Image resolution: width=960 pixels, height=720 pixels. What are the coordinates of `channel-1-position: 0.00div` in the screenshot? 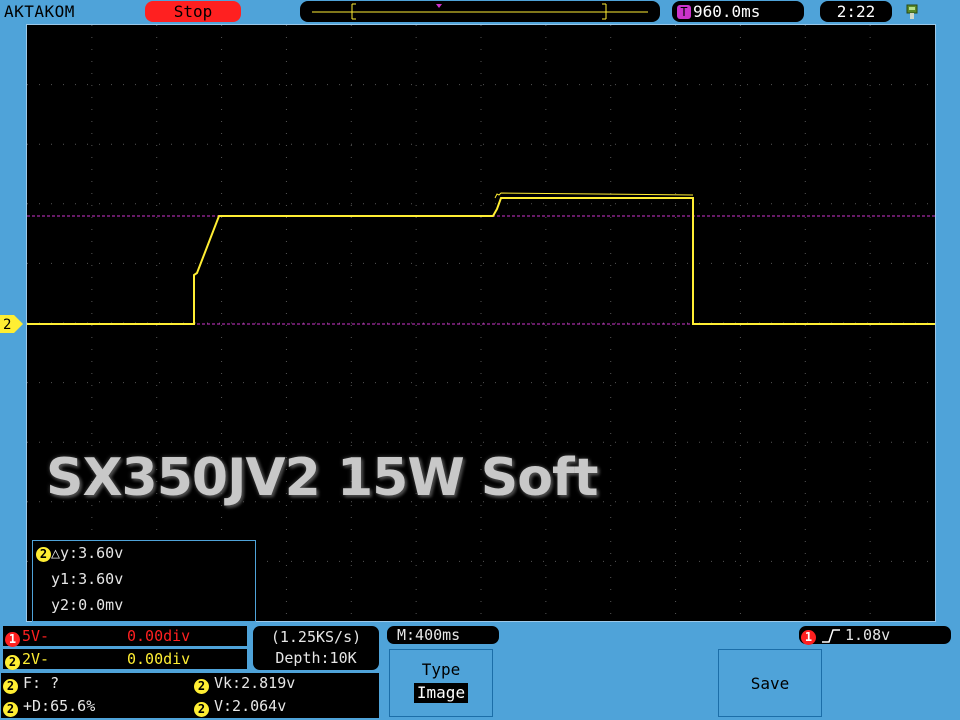 It's located at (159, 636).